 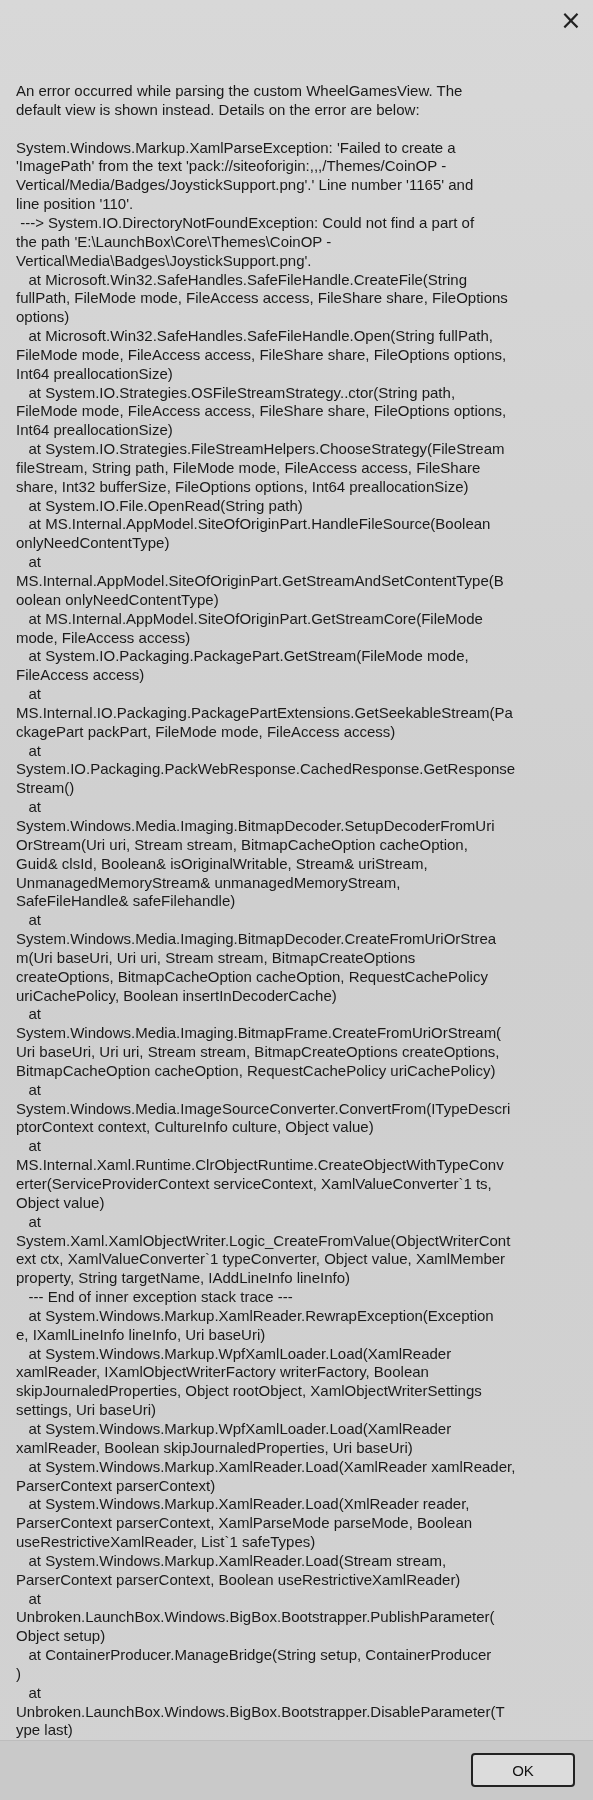 What do you see at coordinates (260, 1165) in the screenshot?
I see `stack-trace-line: MS.Internal.Xaml.Runtime.ClrObjectRuntime.CreateObjectWithTypeConv` at bounding box center [260, 1165].